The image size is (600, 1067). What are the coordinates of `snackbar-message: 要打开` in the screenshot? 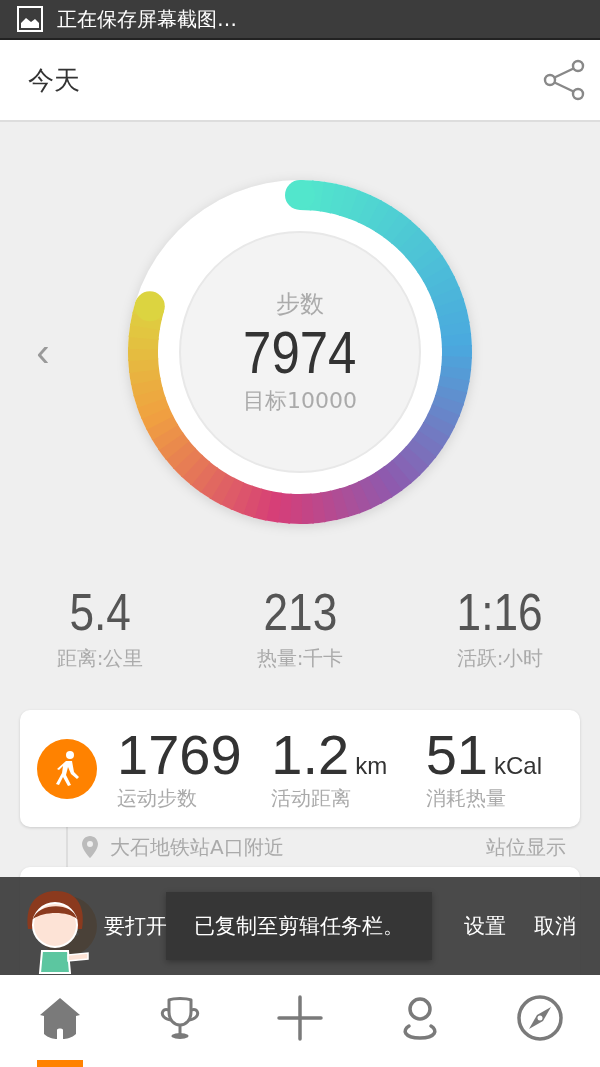 It's located at (135, 926).